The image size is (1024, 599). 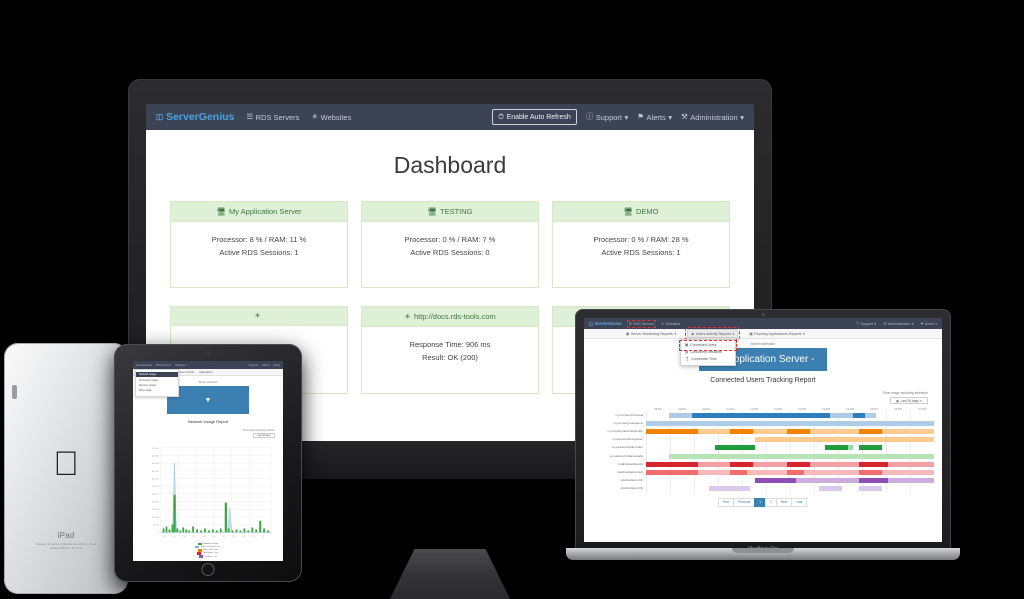 What do you see at coordinates (776, 334) in the screenshot?
I see `subnav-running-applications-reports: ▦ Running Applications Reports ▾` at bounding box center [776, 334].